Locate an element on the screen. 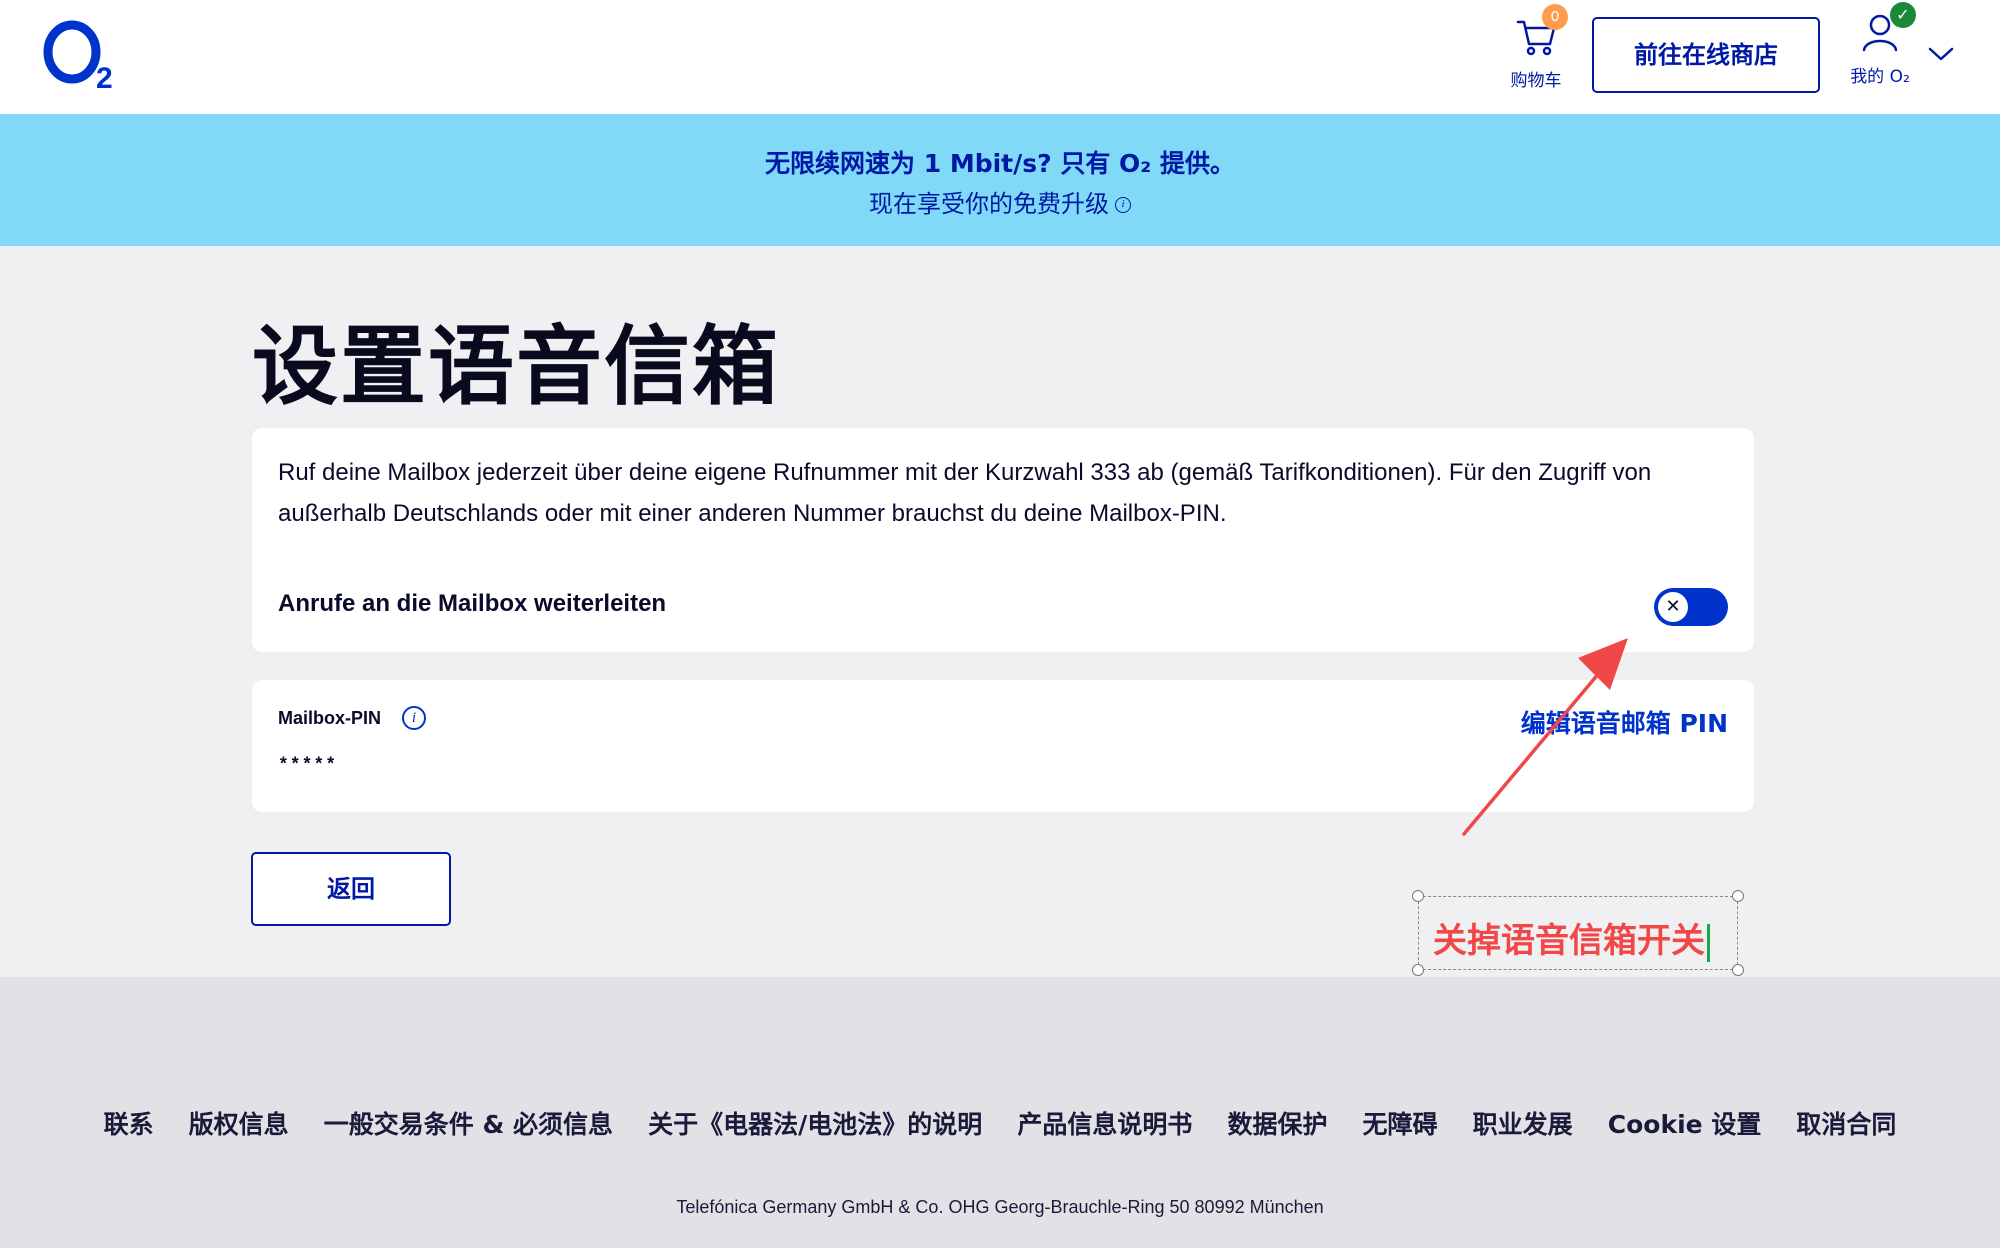  footer-link-cookie-settings: Cookie 设置 is located at coordinates (1685, 1123).